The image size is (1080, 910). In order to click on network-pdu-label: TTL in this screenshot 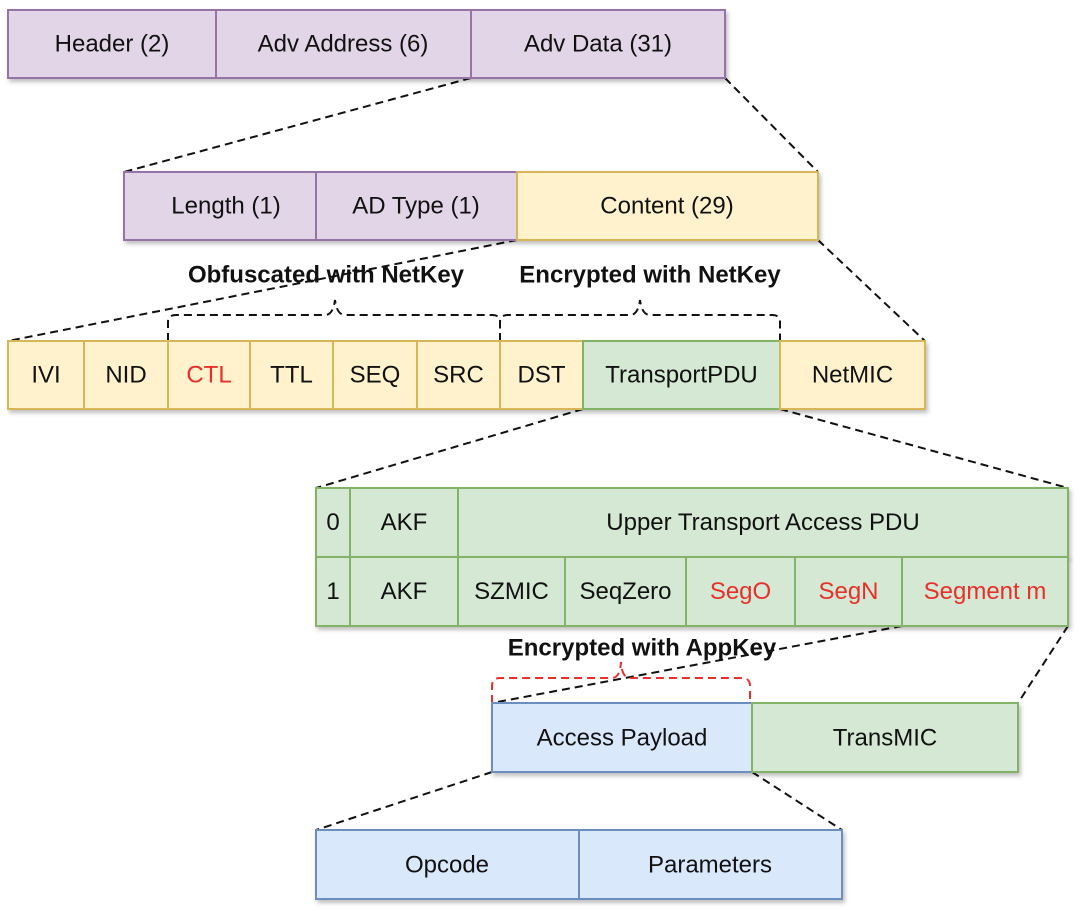, I will do `click(291, 375)`.